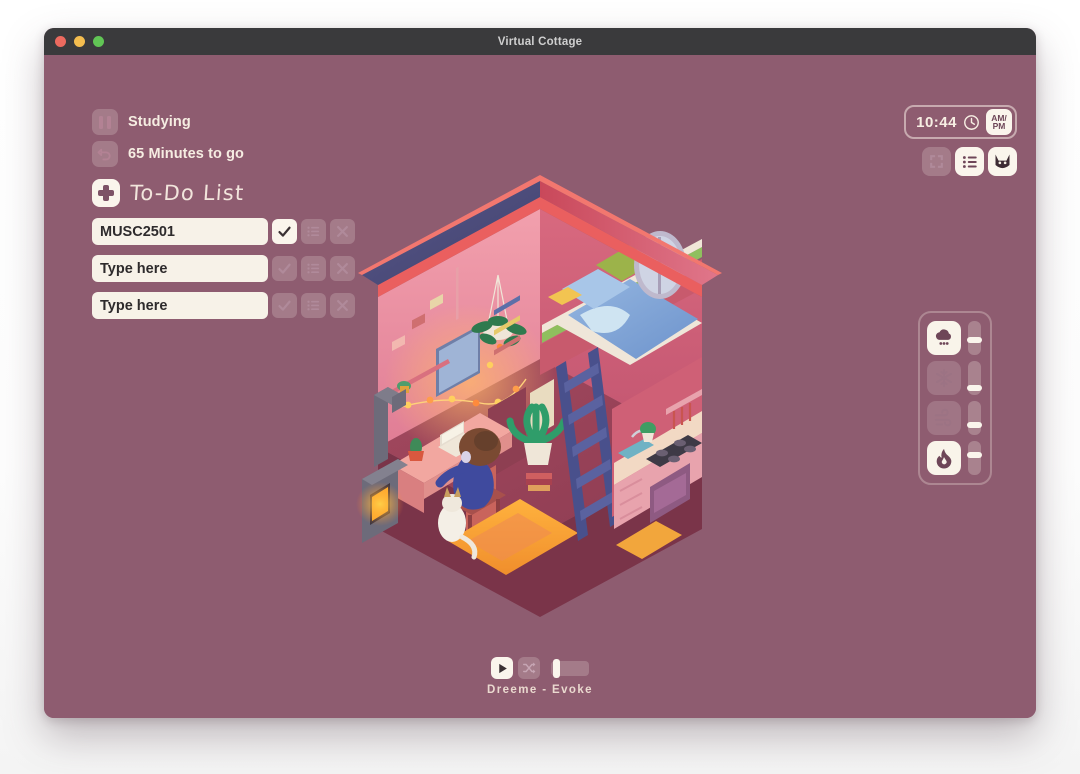 The image size is (1080, 774). I want to click on person-hair-highlight, so click(486, 441).